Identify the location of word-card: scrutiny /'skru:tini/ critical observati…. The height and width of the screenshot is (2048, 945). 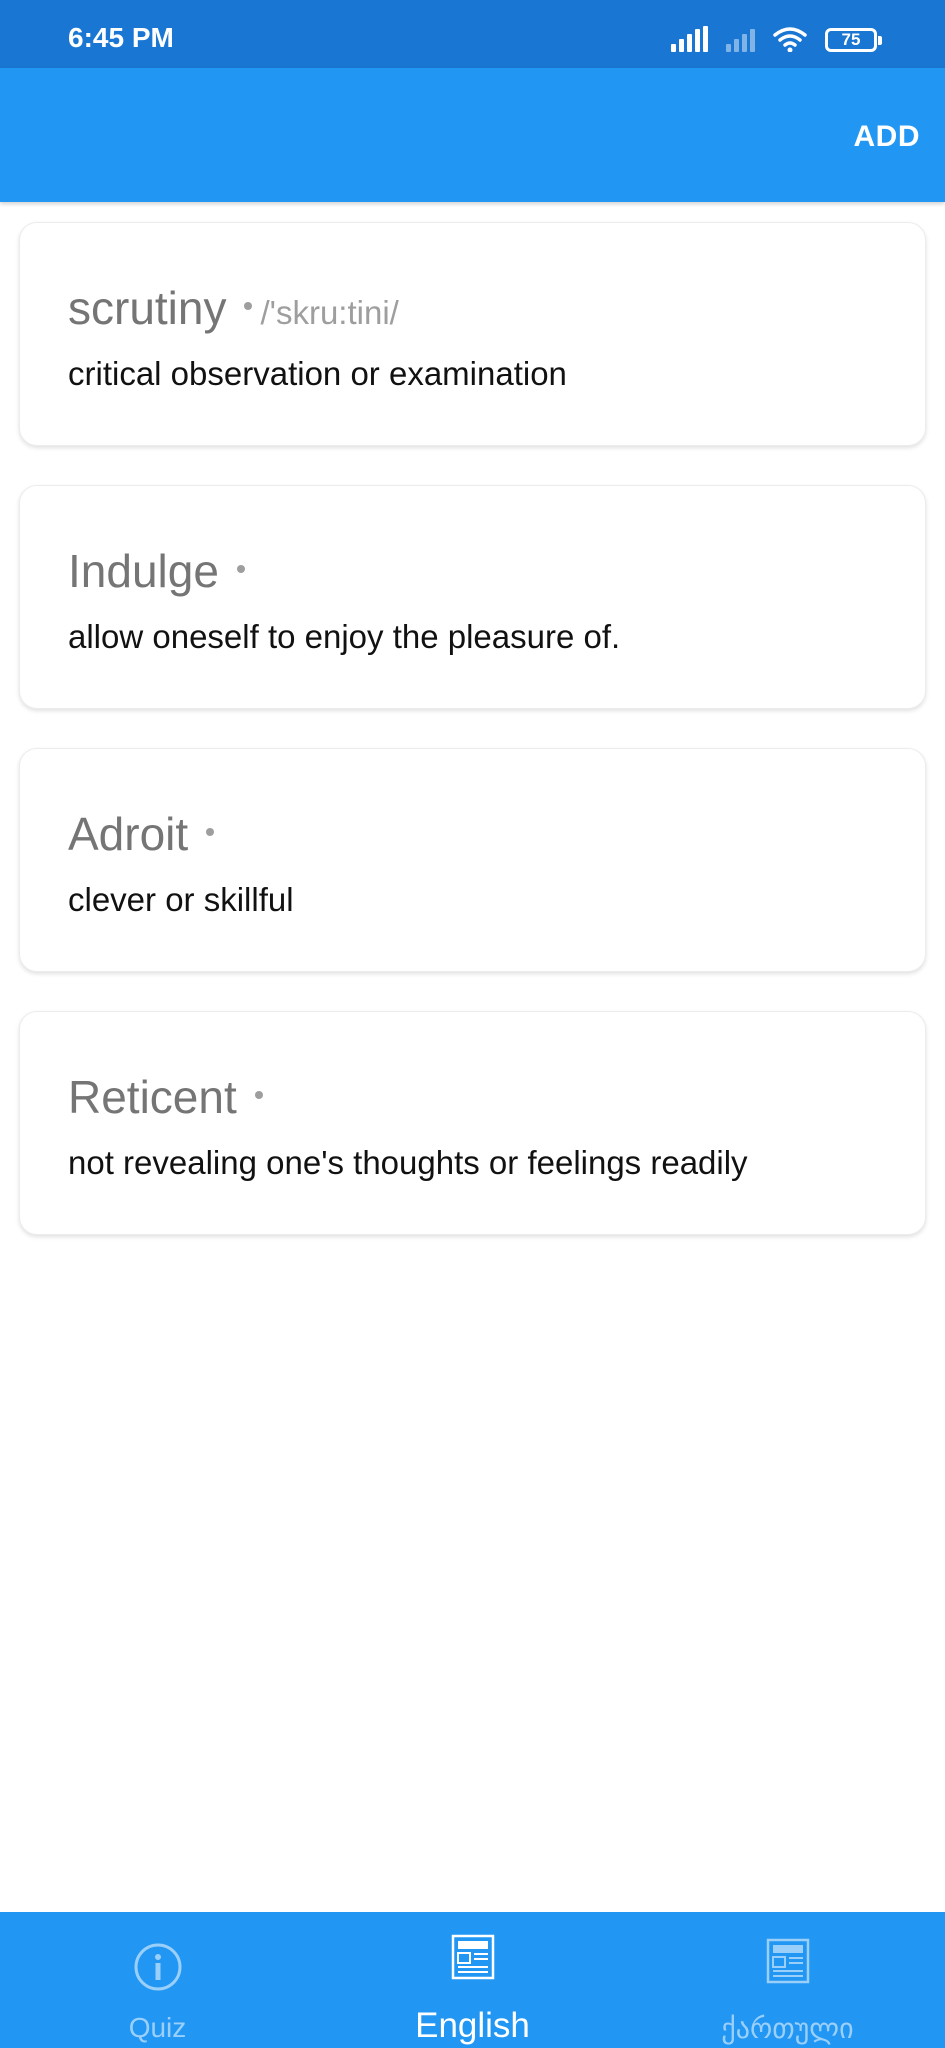
(472, 334).